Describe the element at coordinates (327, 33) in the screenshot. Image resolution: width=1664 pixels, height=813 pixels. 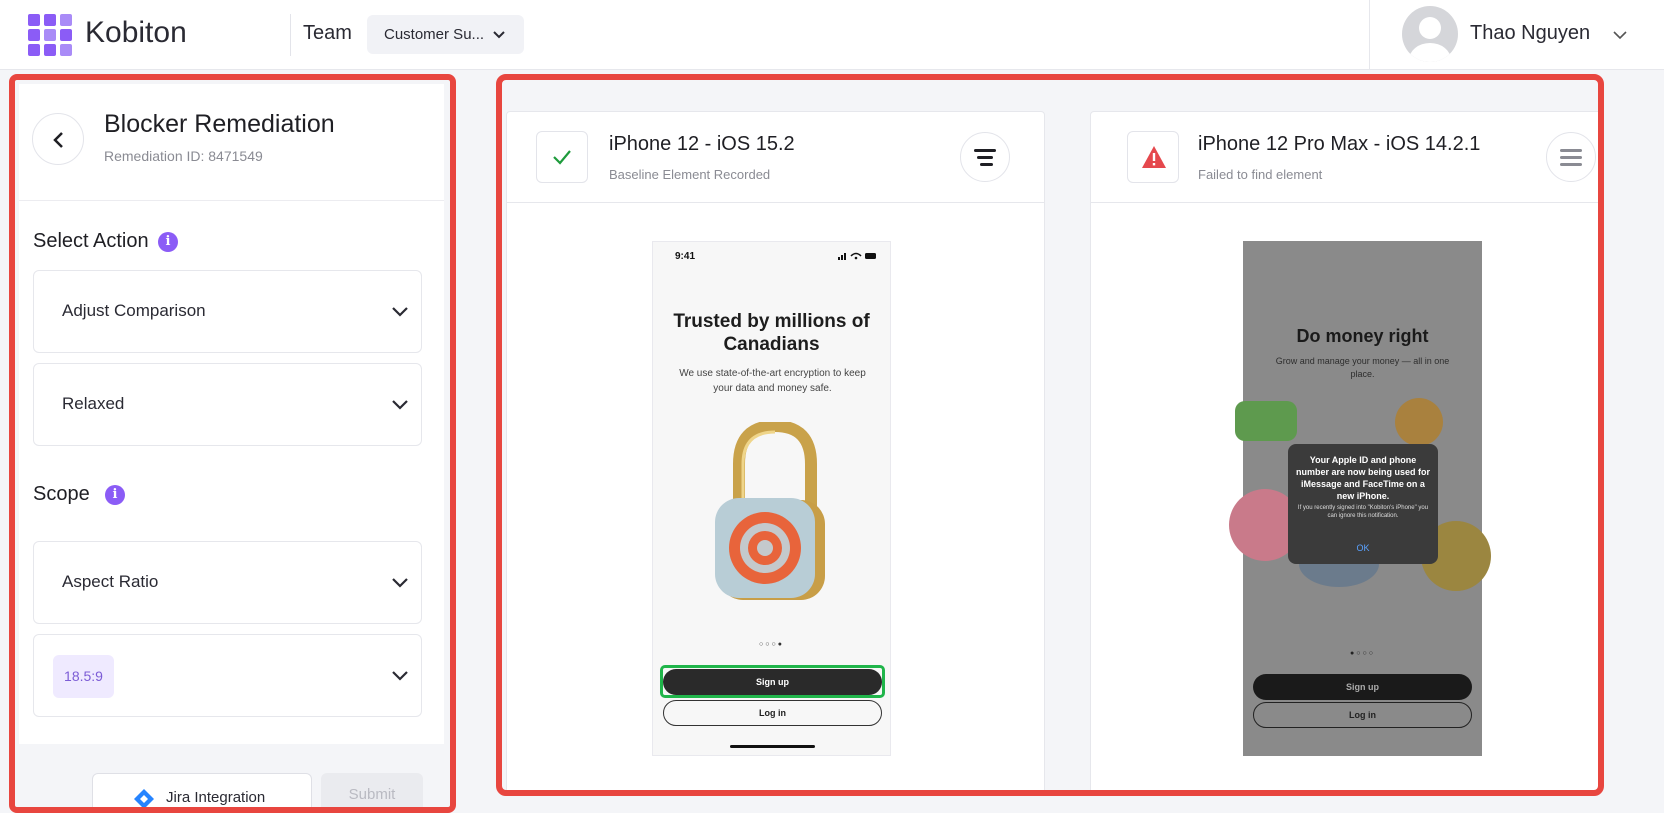
I see `team-label: Team` at that location.